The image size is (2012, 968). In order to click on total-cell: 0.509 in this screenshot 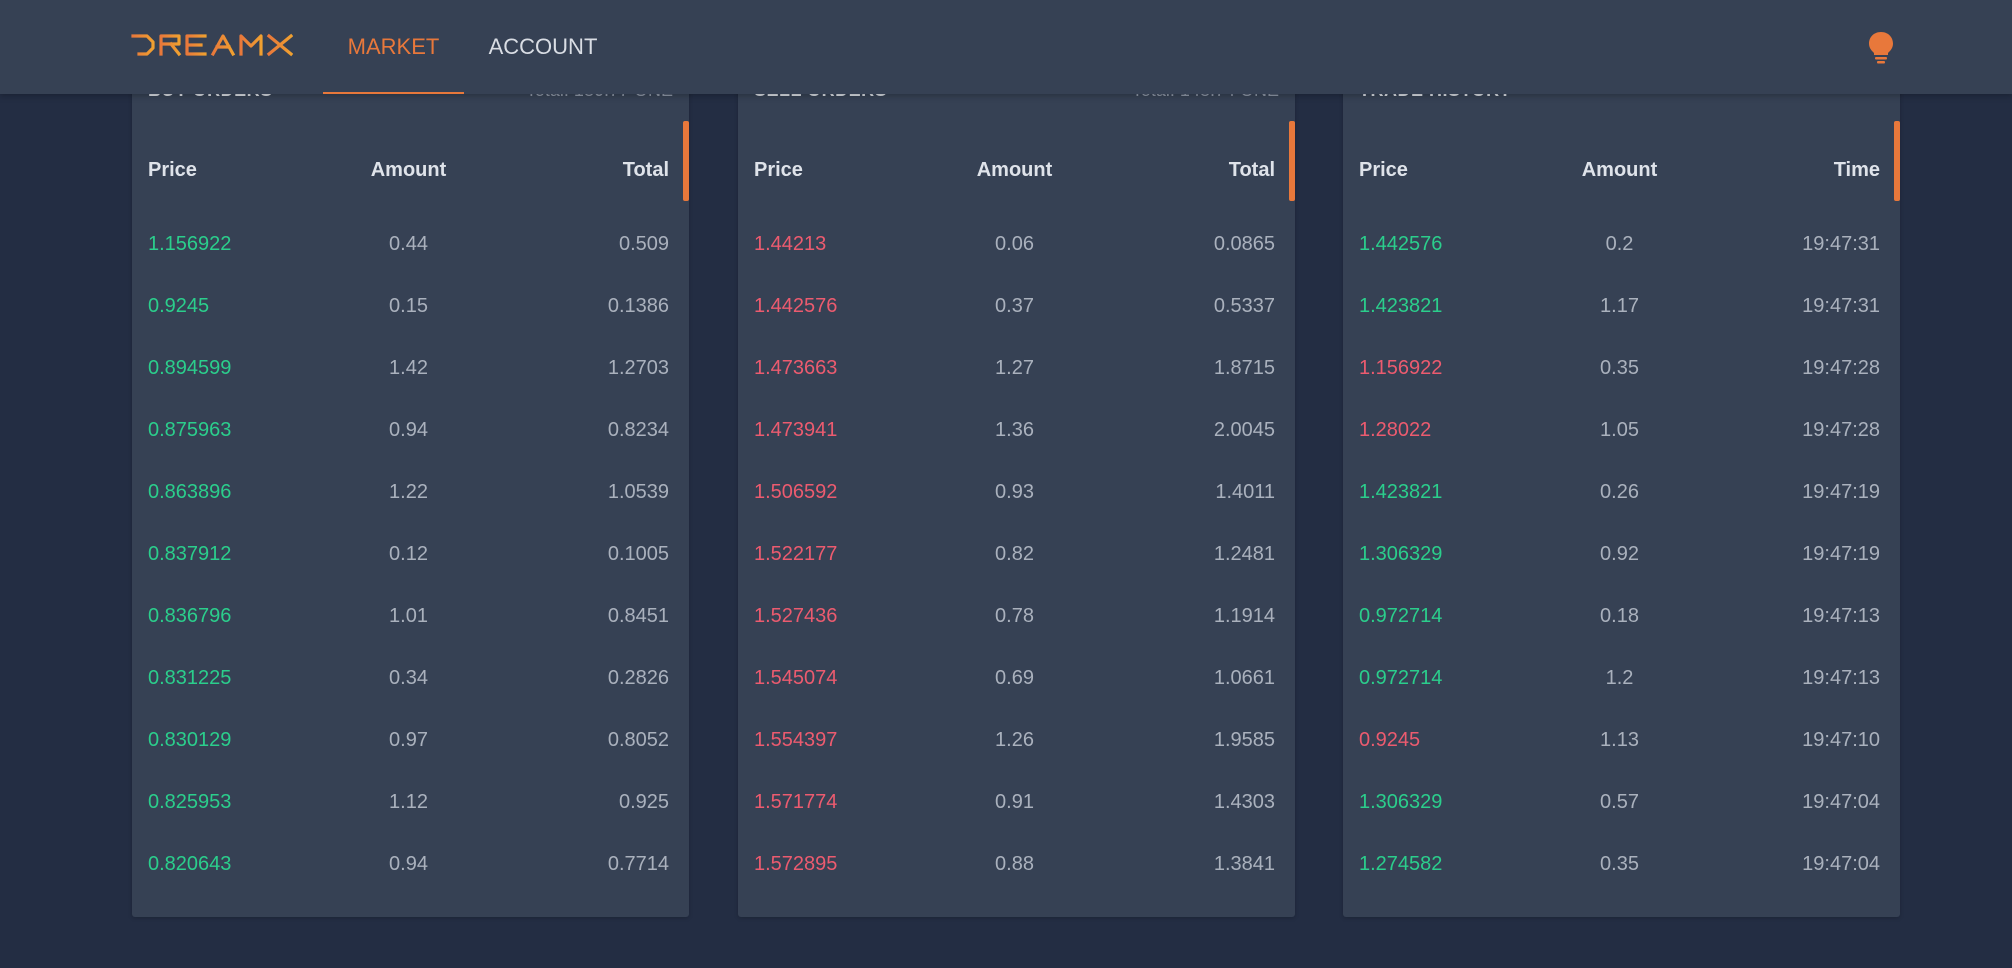, I will do `click(644, 243)`.